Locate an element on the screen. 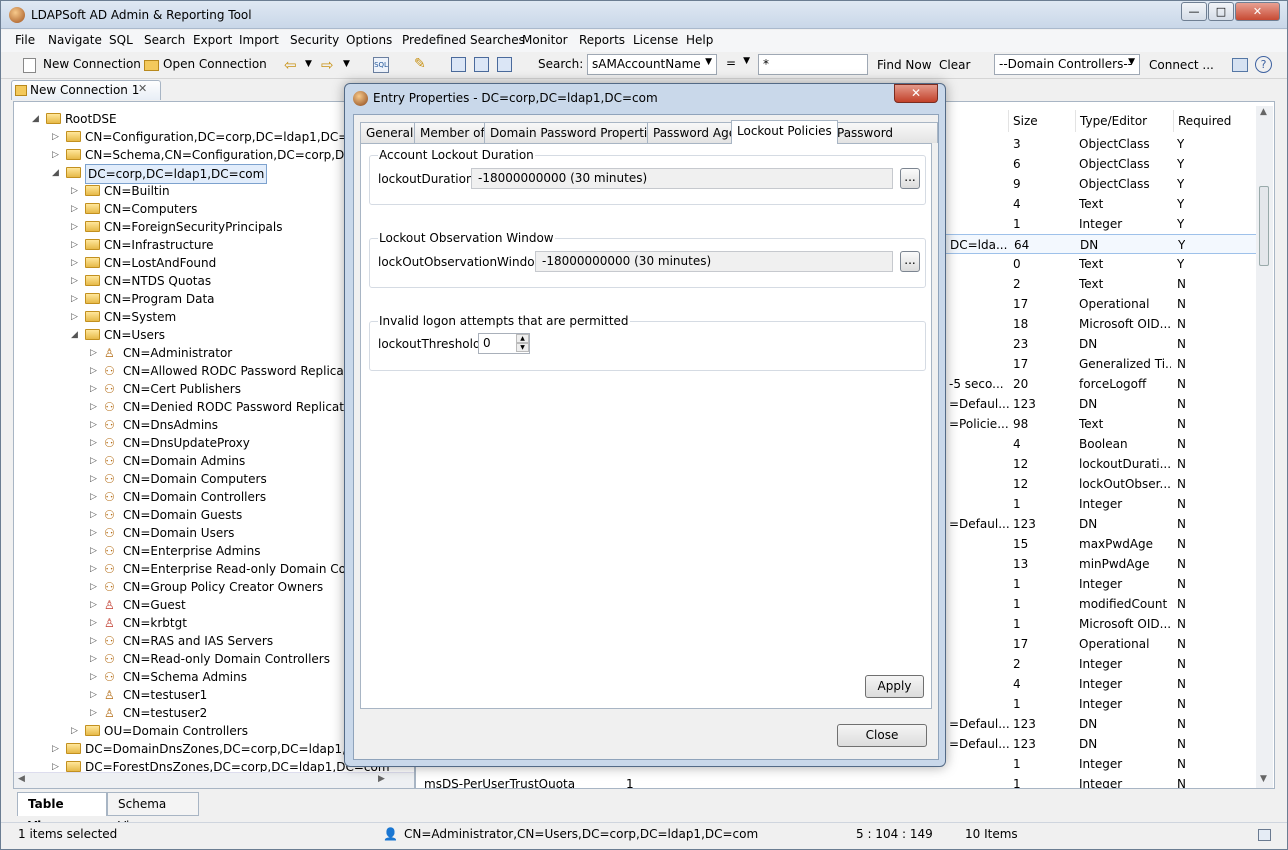 The image size is (1288, 850). menu-security: Security is located at coordinates (314, 40).